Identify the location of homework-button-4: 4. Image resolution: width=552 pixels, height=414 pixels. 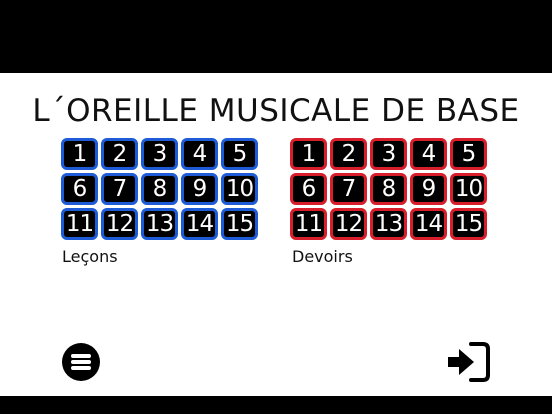
(428, 154).